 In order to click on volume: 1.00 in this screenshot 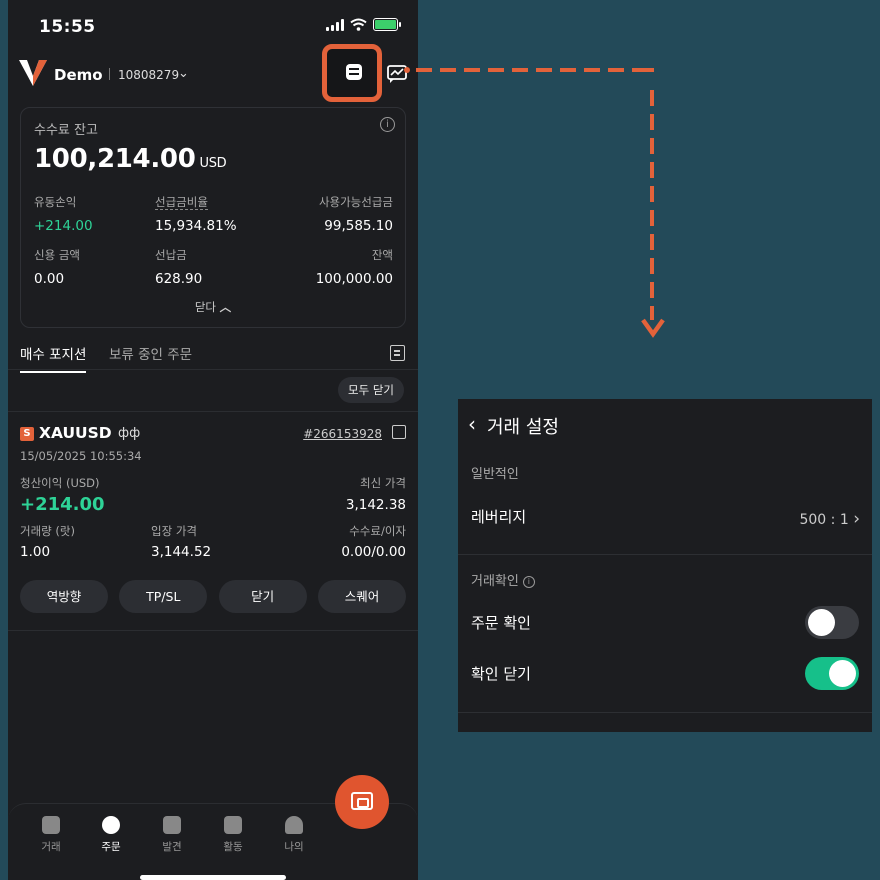, I will do `click(35, 552)`.